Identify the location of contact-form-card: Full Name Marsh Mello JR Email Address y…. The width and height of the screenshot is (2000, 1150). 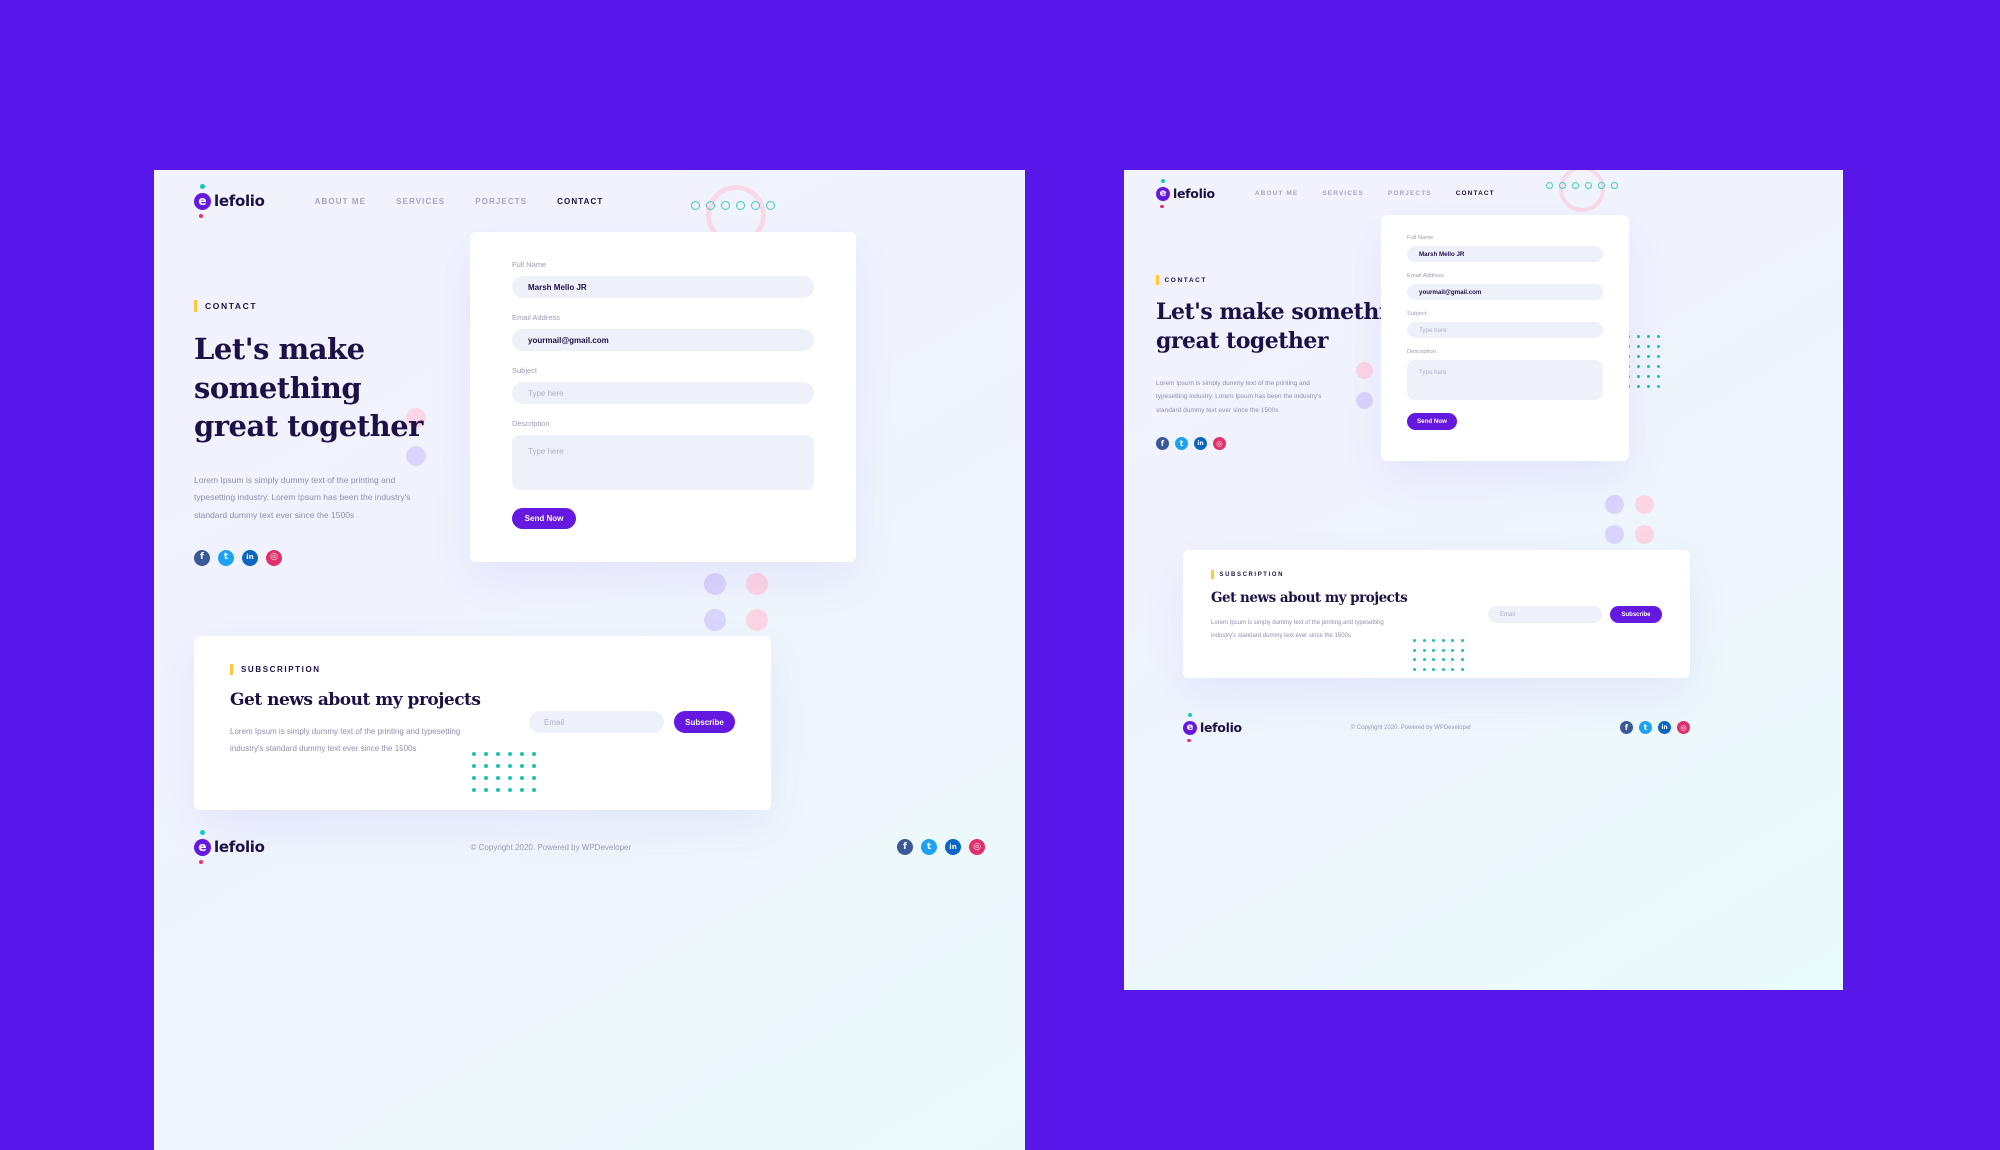
(663, 397).